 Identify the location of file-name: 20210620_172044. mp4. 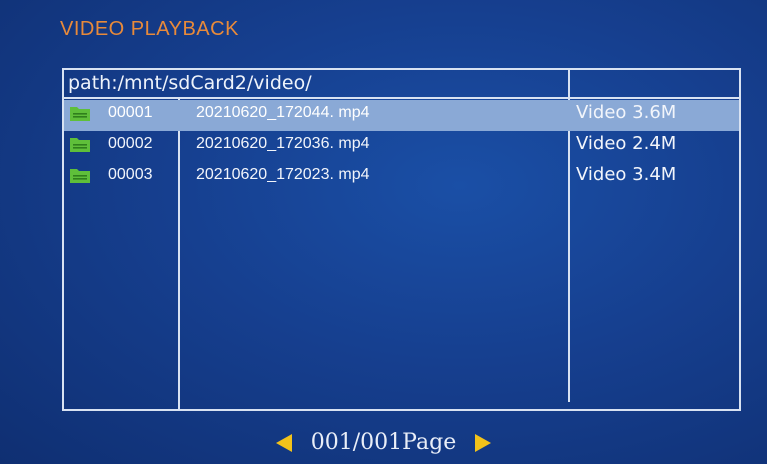
(283, 112).